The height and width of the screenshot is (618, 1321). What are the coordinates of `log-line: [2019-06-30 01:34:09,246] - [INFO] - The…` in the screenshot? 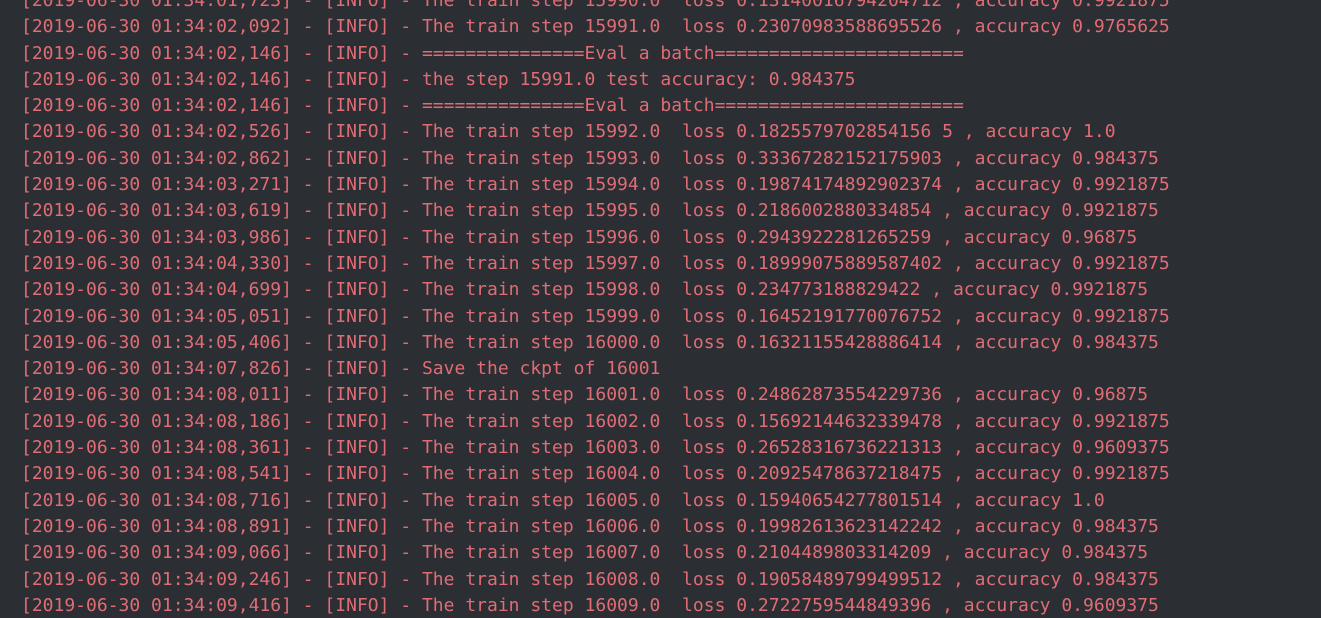 It's located at (590, 579).